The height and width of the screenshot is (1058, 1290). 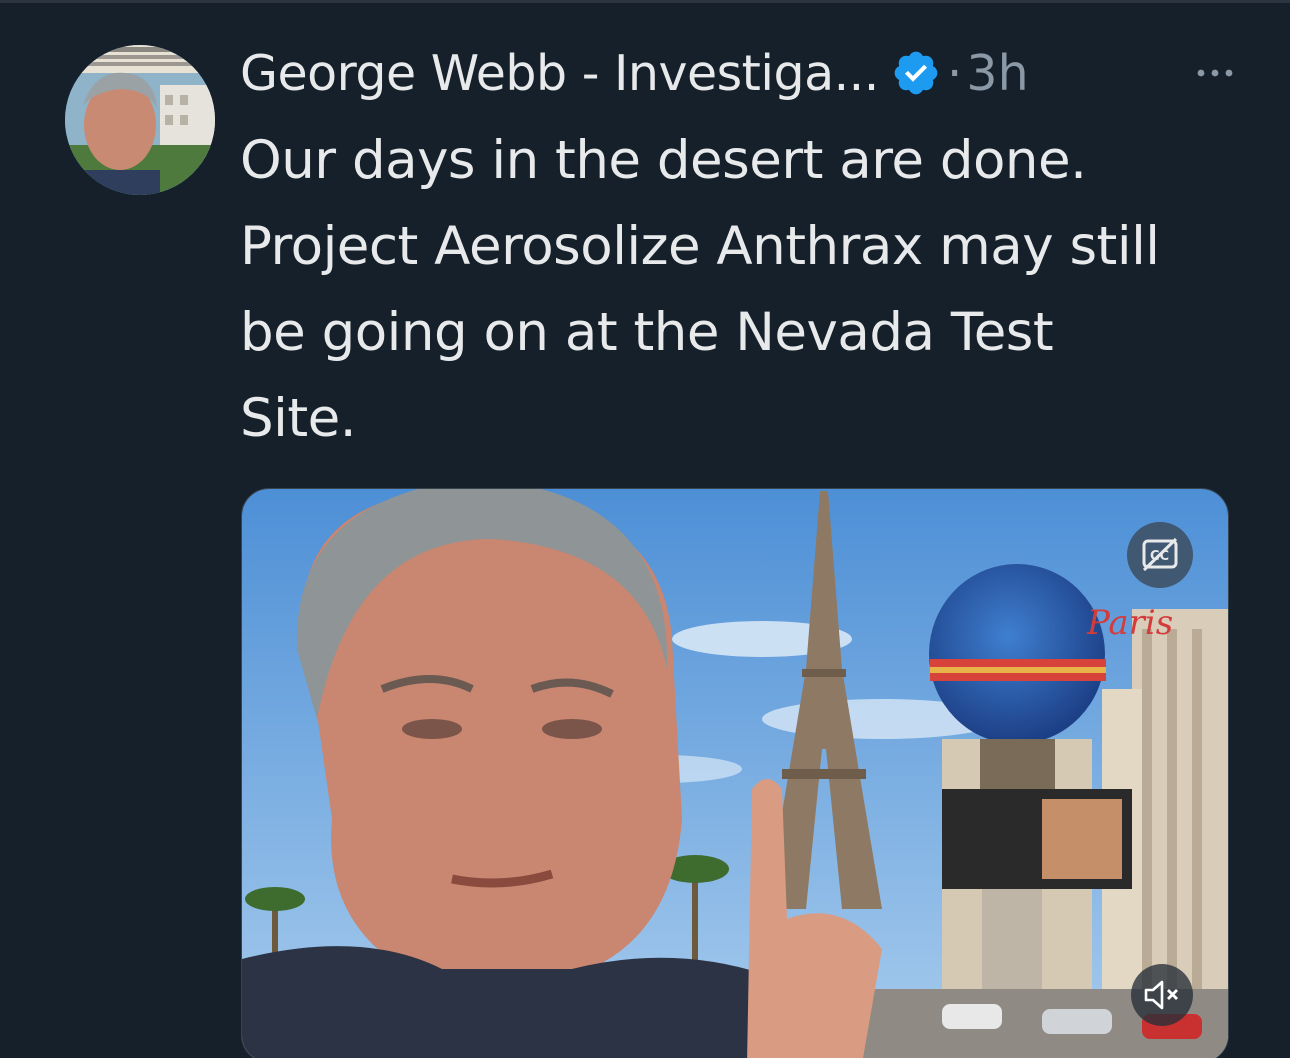 I want to click on tweet-text-line: be going on at the Nevada Test, so click(x=647, y=332).